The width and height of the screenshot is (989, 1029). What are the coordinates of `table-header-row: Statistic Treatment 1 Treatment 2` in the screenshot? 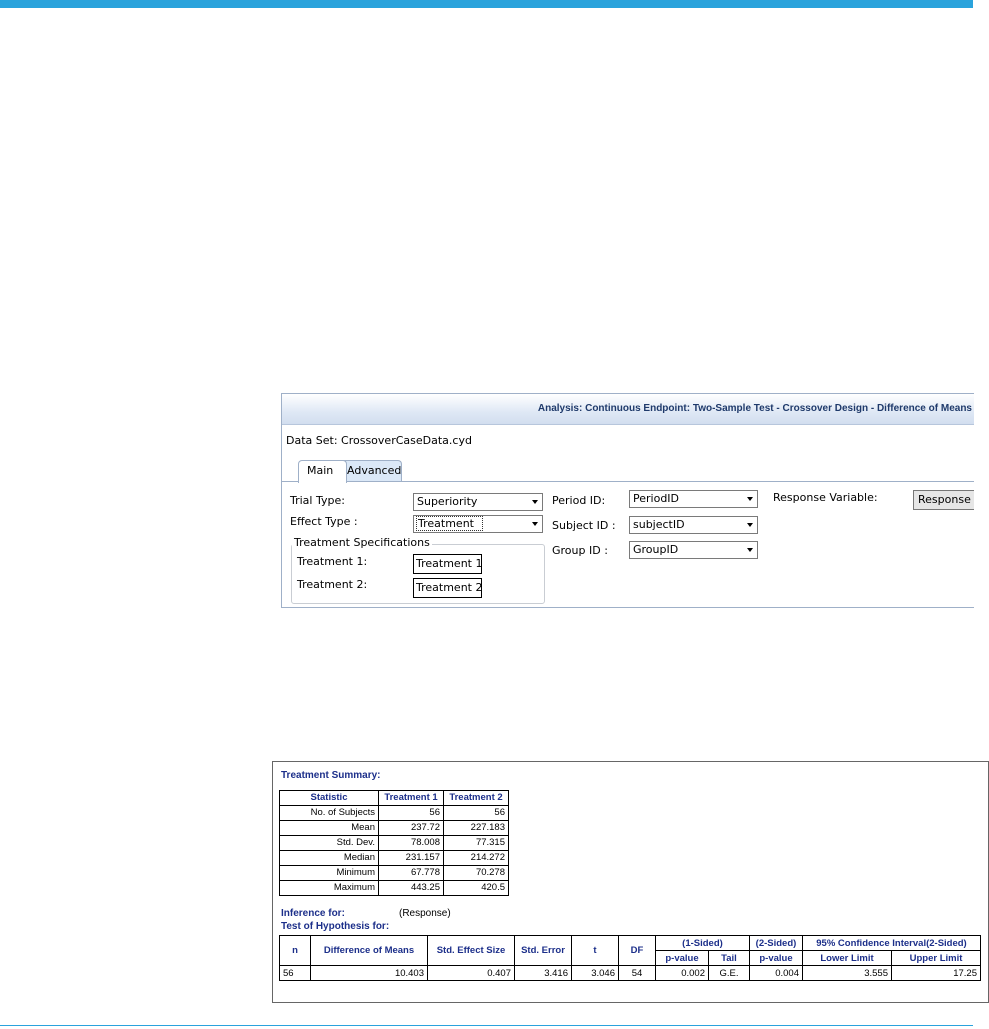 It's located at (394, 798).